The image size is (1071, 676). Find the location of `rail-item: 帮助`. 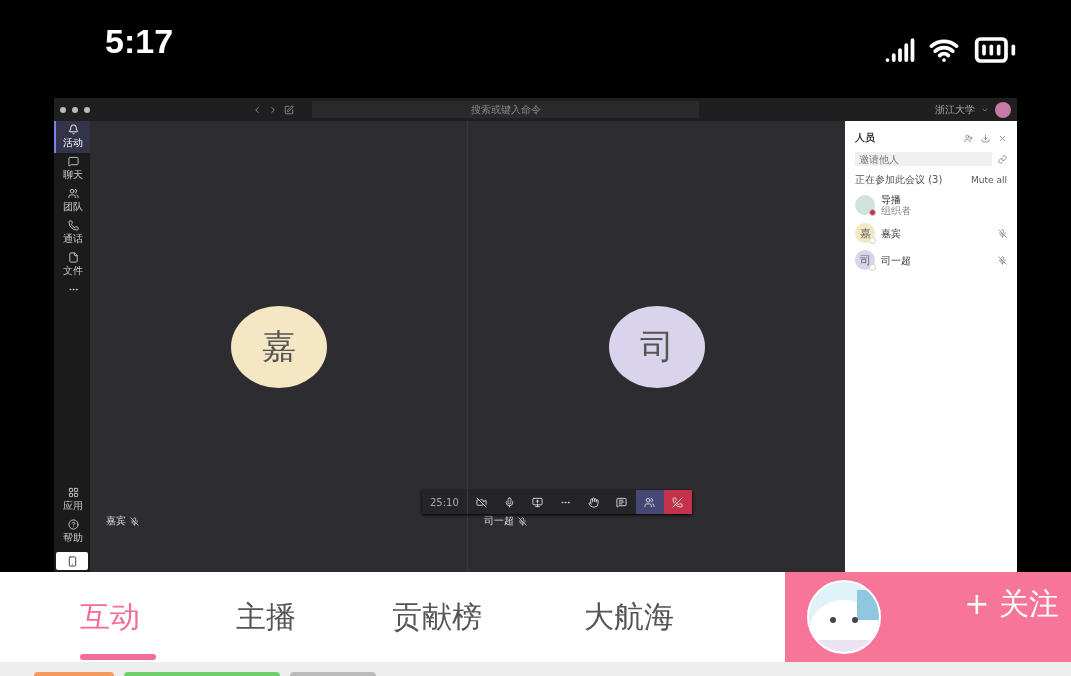

rail-item: 帮助 is located at coordinates (72, 532).